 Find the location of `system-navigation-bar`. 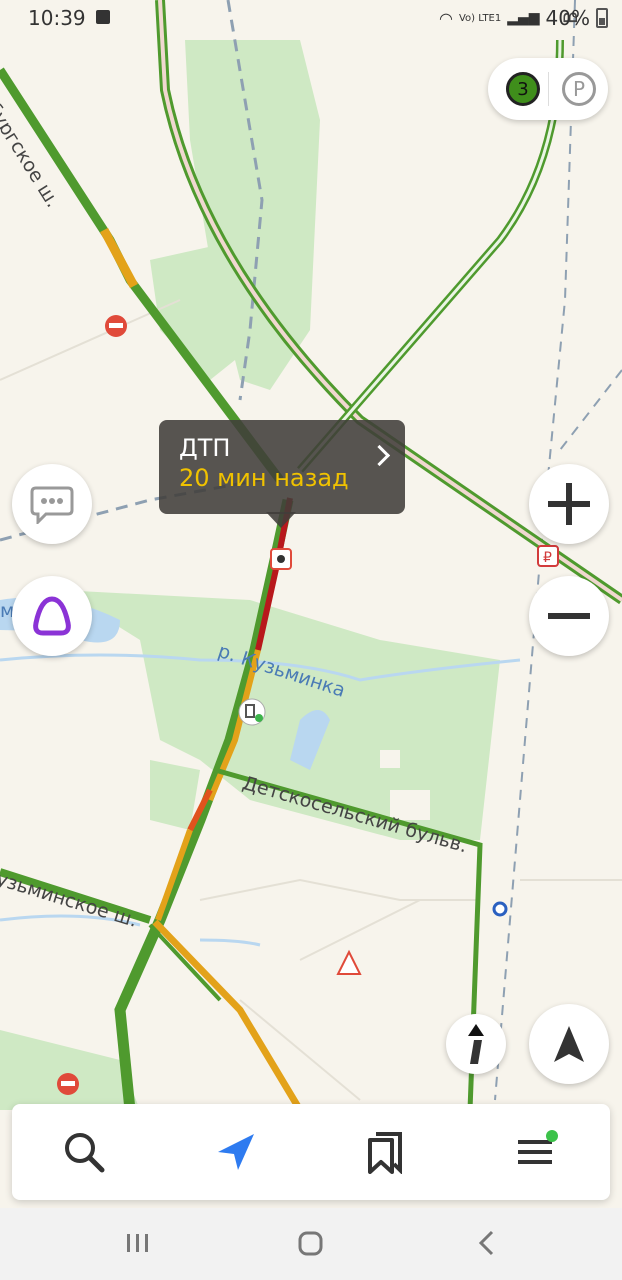

system-navigation-bar is located at coordinates (311, 1244).